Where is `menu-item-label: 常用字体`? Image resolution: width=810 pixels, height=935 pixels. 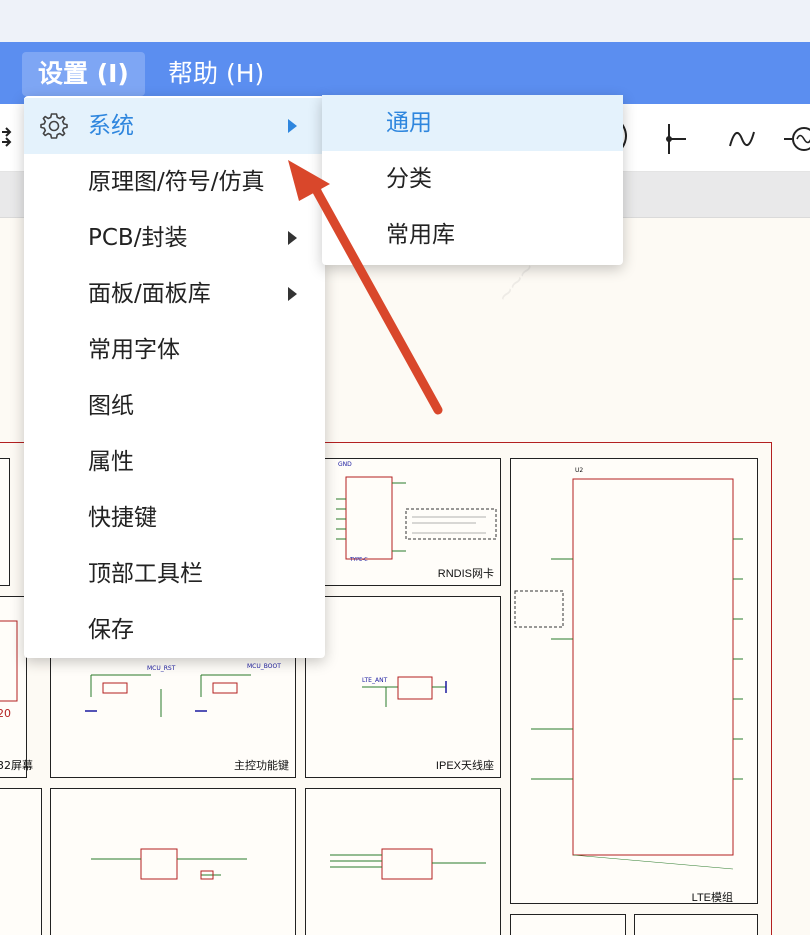 menu-item-label: 常用字体 is located at coordinates (134, 350).